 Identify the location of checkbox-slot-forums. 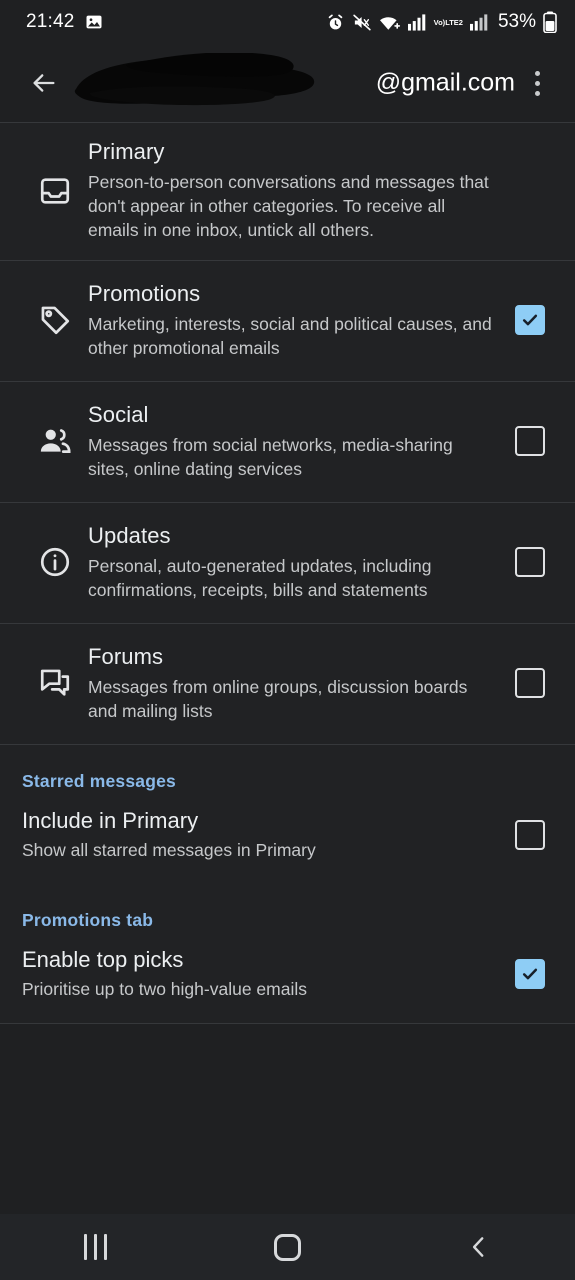
(530, 683).